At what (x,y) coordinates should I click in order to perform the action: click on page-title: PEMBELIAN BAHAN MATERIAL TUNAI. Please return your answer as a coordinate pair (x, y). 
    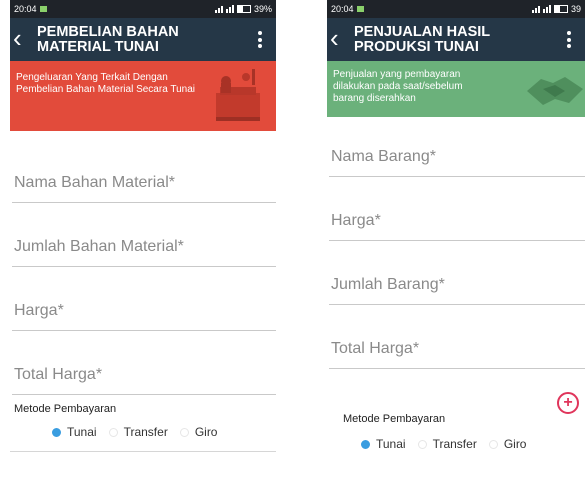
    Looking at the image, I should click on (142, 39).